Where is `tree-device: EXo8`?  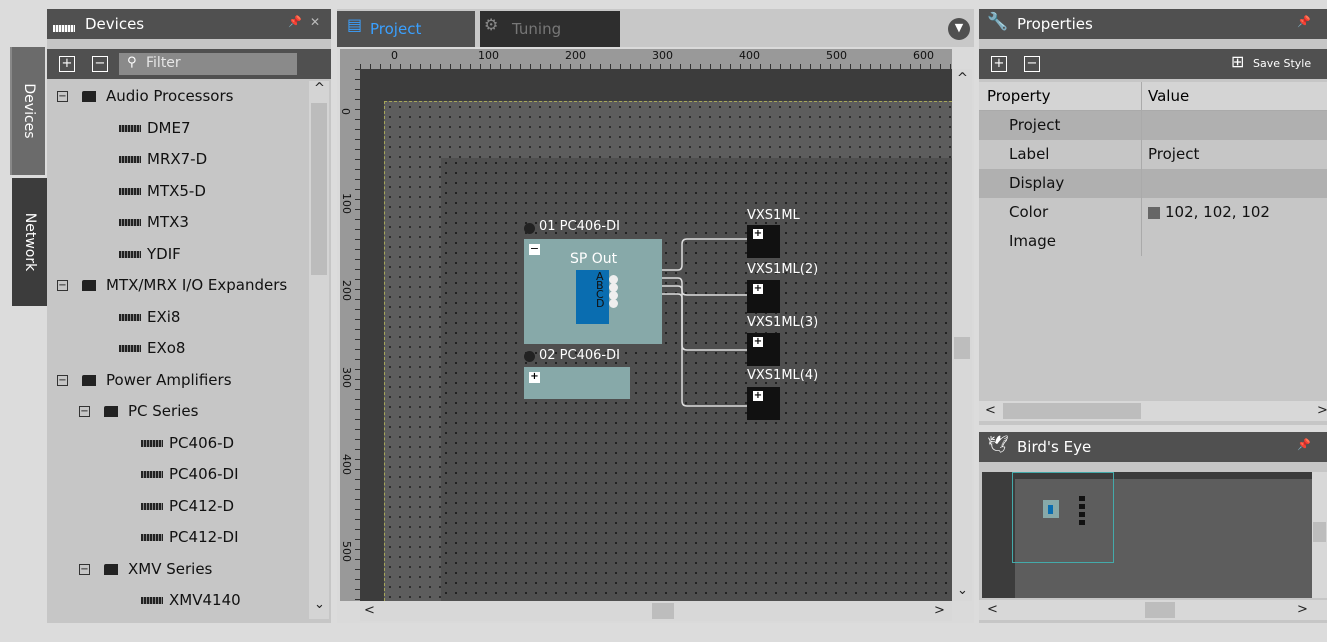
tree-device: EXo8 is located at coordinates (152, 348).